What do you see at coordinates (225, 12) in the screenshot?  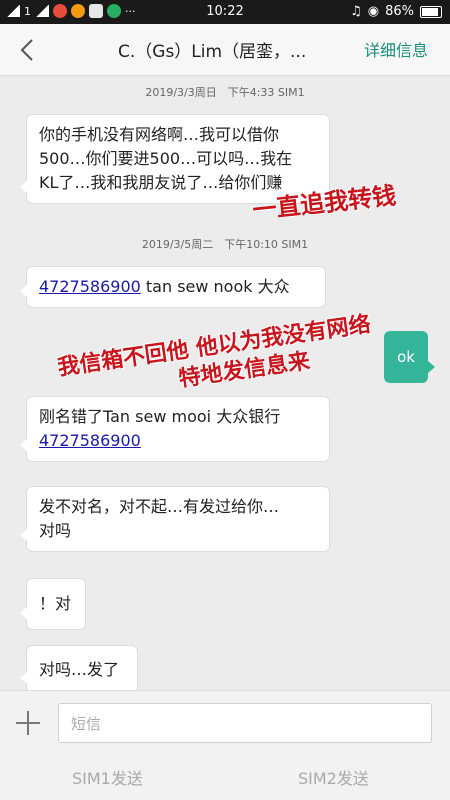 I see `status-bar: 1 ··· 10:22 ♫ ◉ 86%` at bounding box center [225, 12].